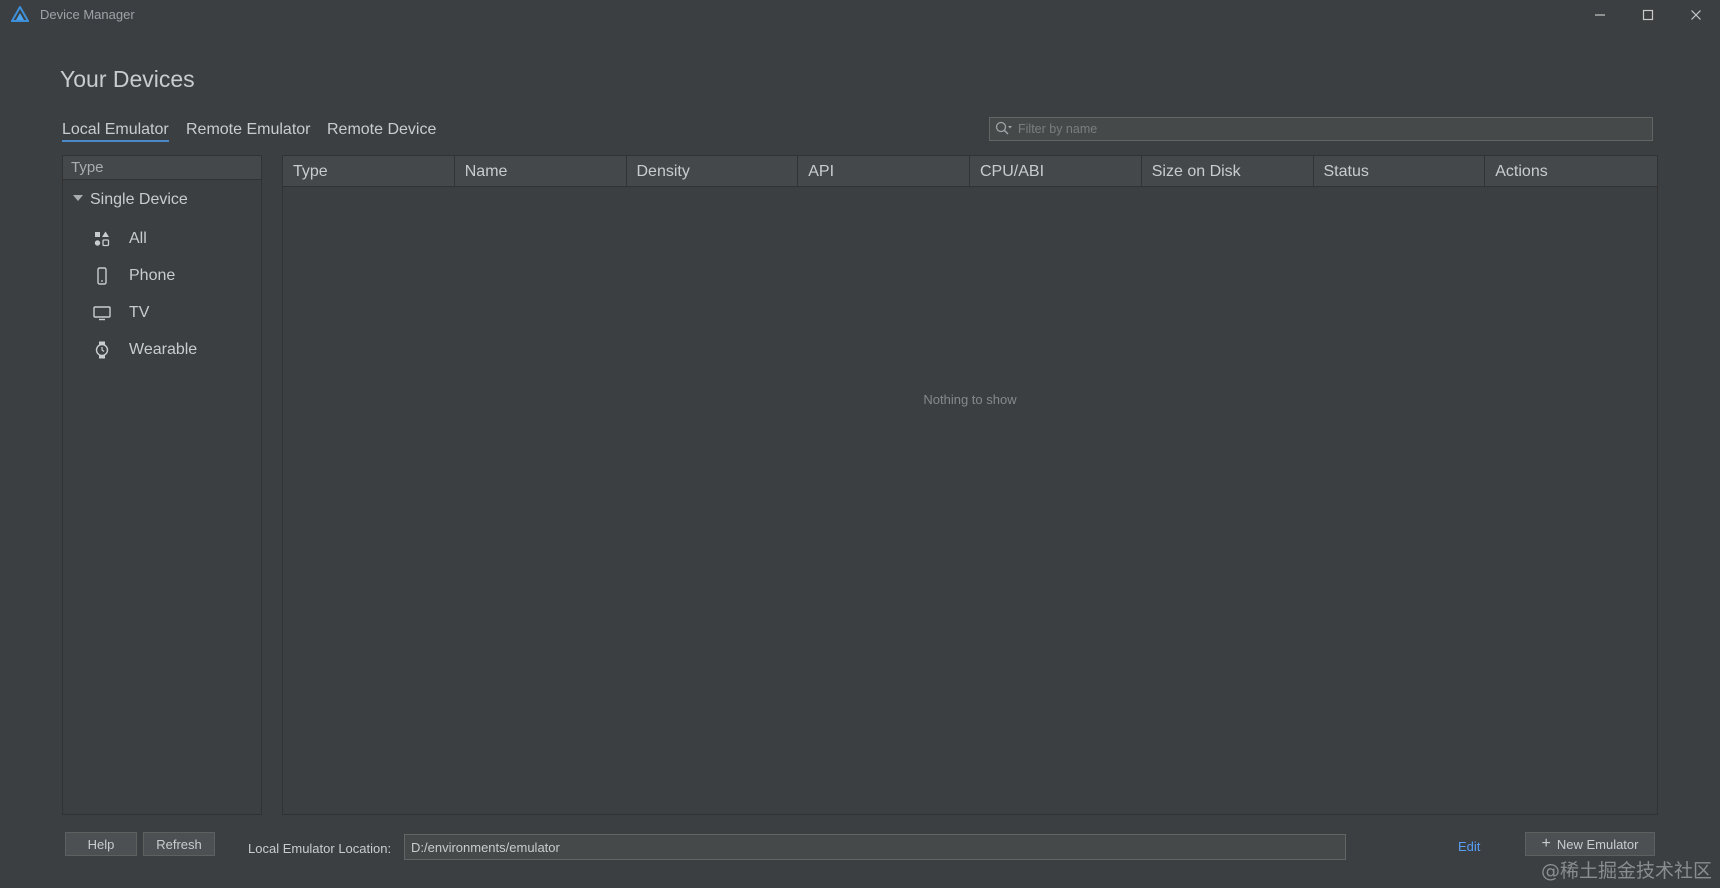  Describe the element at coordinates (1400, 171) in the screenshot. I see `column-header-status: Status` at that location.